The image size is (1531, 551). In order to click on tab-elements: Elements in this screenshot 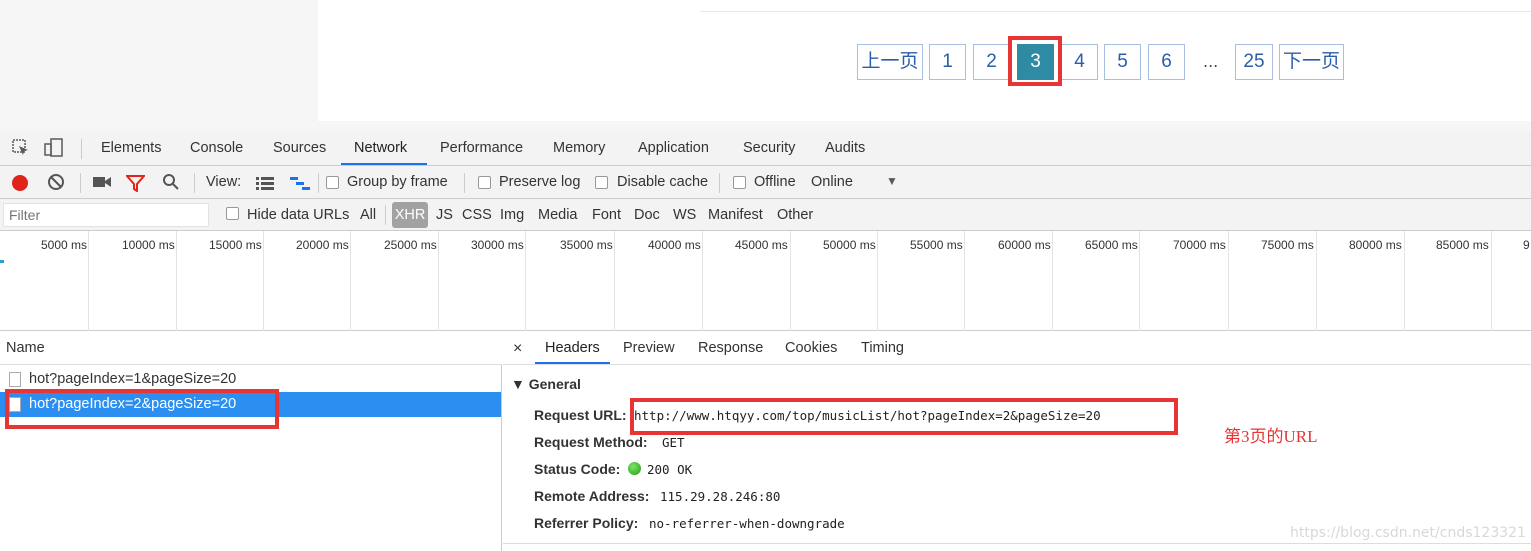, I will do `click(131, 148)`.